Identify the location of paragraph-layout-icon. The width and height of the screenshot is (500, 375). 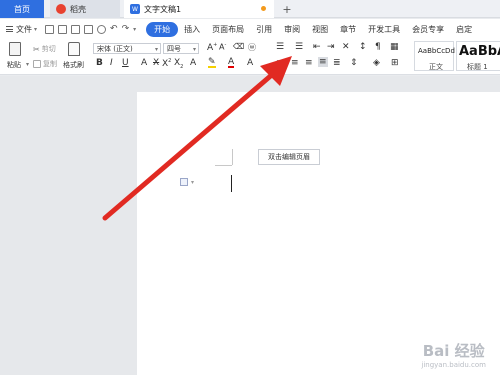
(184, 182).